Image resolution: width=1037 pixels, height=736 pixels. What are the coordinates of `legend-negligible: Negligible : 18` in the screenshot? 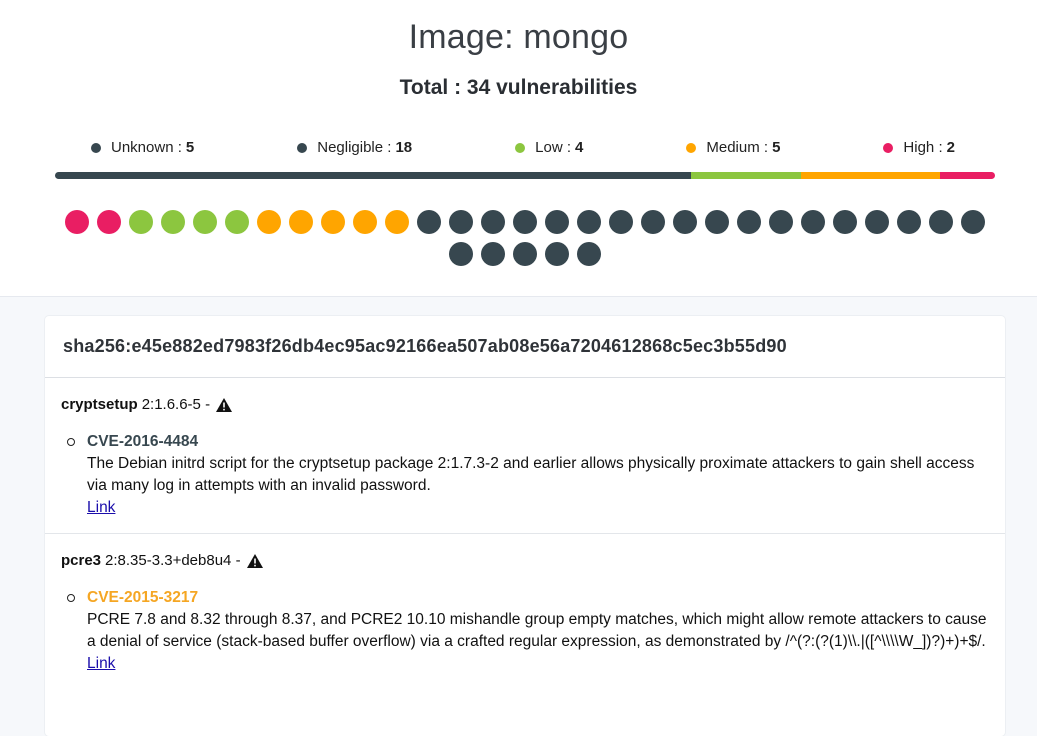 It's located at (354, 147).